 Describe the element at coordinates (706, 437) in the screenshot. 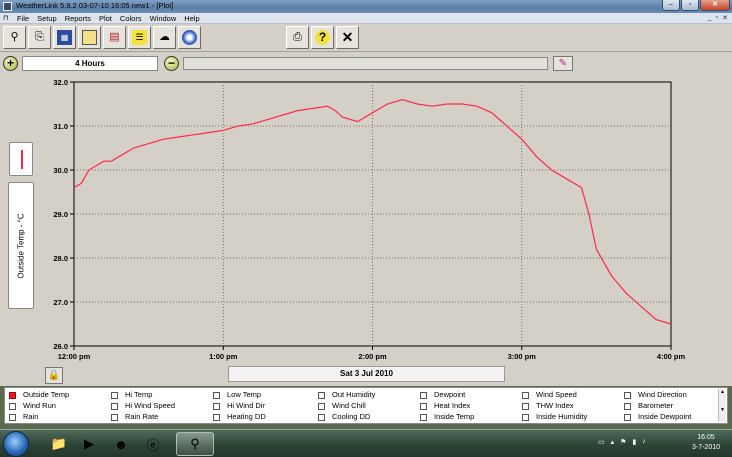

I see `clock-time: 16:05` at that location.